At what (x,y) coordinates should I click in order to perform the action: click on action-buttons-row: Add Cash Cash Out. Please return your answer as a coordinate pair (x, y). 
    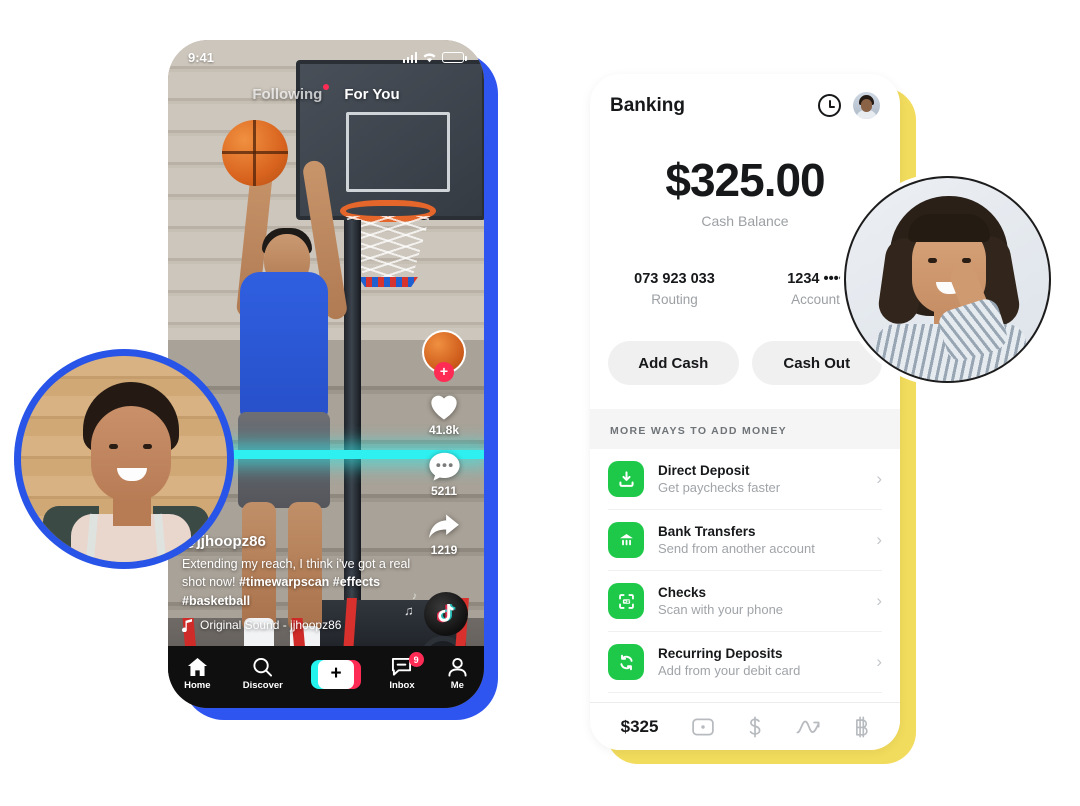
    Looking at the image, I should click on (745, 363).